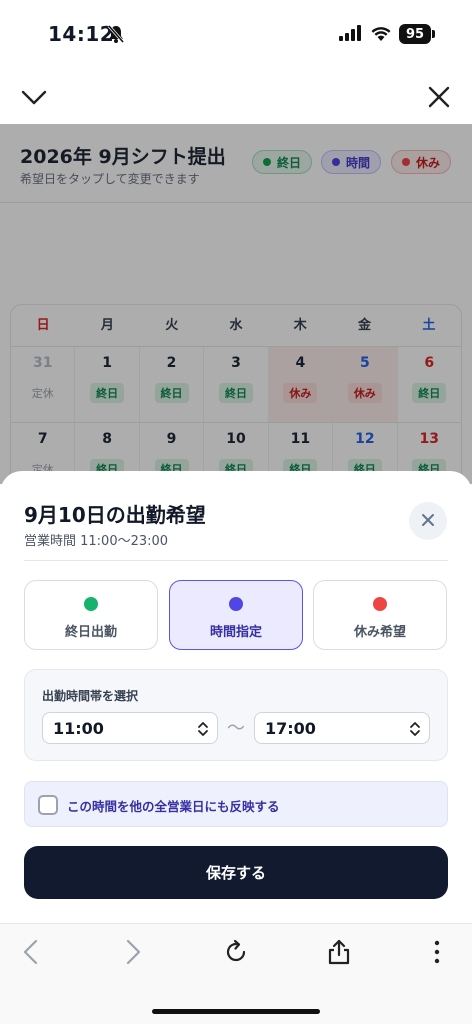 This screenshot has width=472, height=1024. Describe the element at coordinates (236, 35) in the screenshot. I see `status-bar: 14:12 95` at that location.